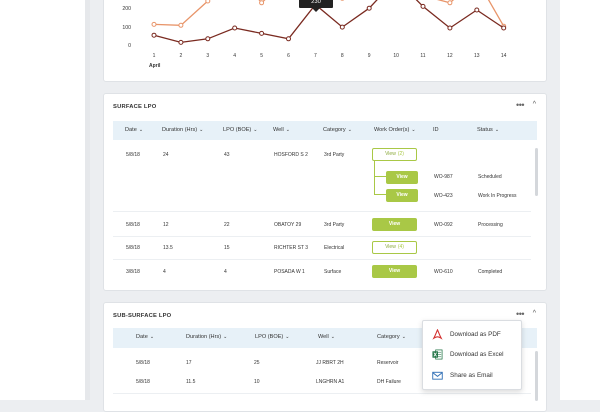  What do you see at coordinates (257, 363) in the screenshot?
I see `cell-lpo: 25` at bounding box center [257, 363].